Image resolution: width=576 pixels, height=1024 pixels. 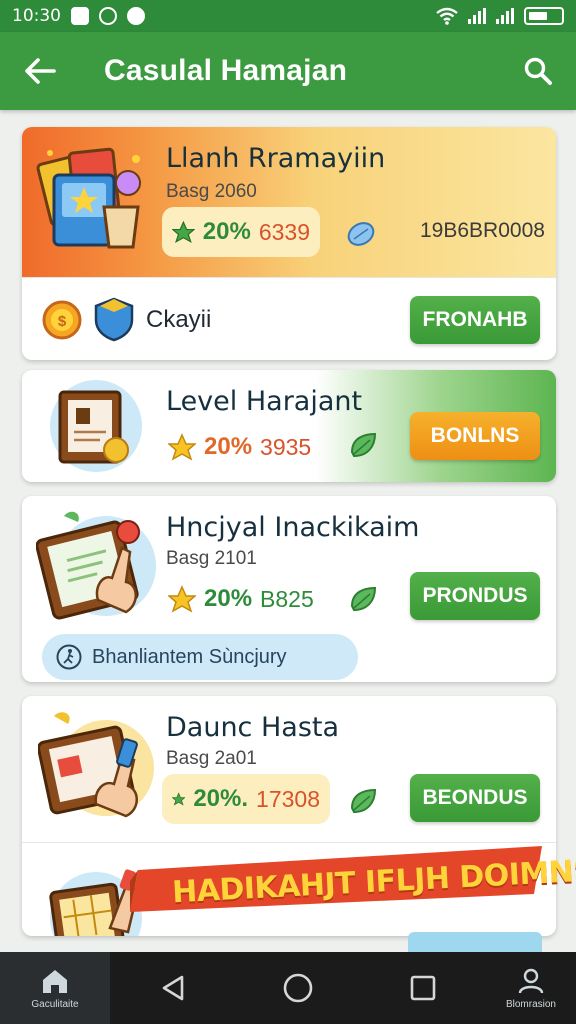 I want to click on stat-pill: 20% 3935, so click(x=243, y=447).